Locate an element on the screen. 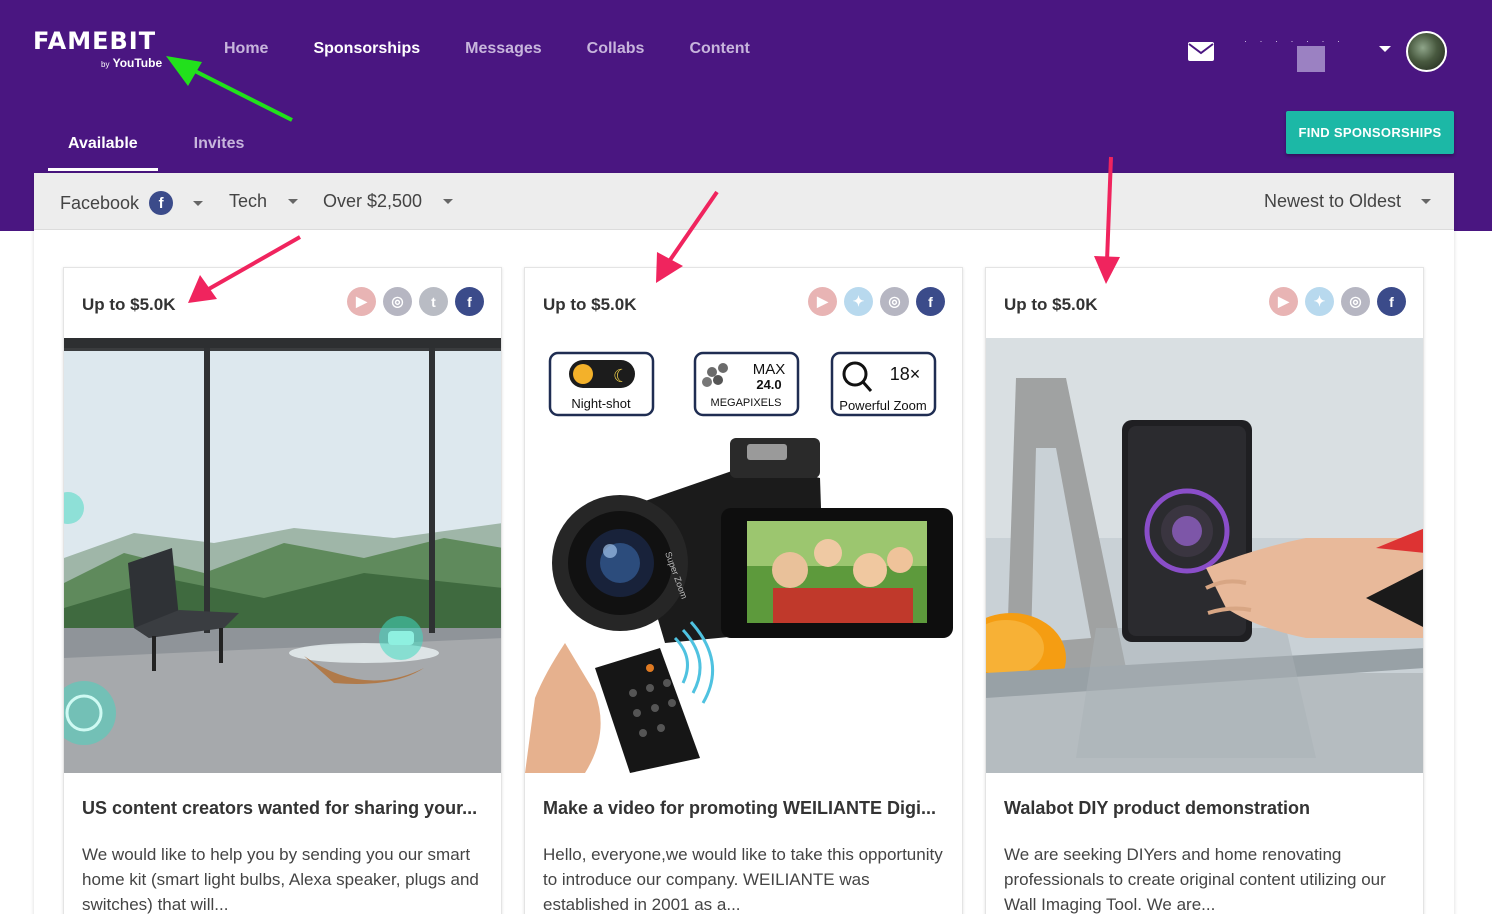 The width and height of the screenshot is (1492, 914). nav-messages: Messages is located at coordinates (503, 49).